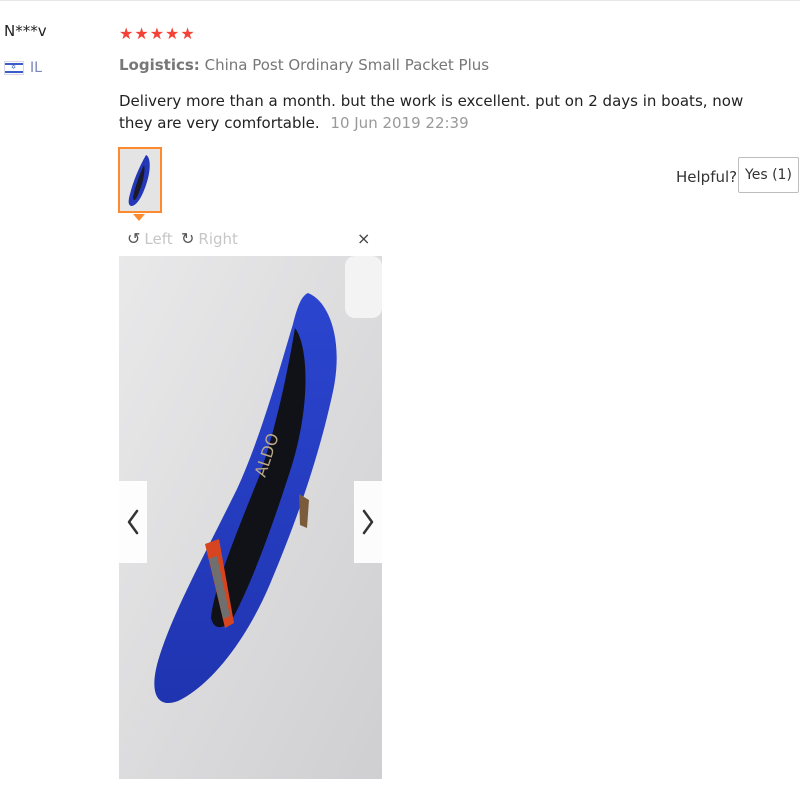 The width and height of the screenshot is (800, 800). I want to click on chevron-left-icon, so click(133, 522).